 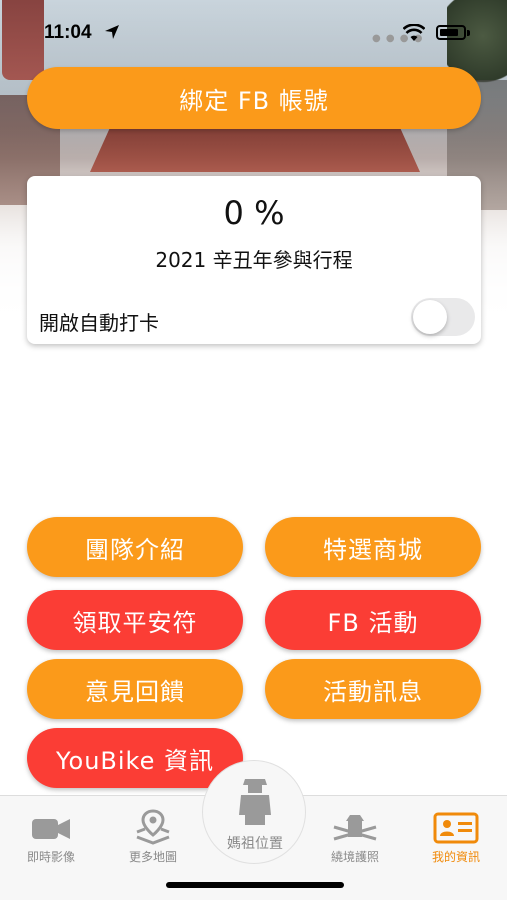 I want to click on tab-profile: 我的資訊, so click(x=456, y=836).